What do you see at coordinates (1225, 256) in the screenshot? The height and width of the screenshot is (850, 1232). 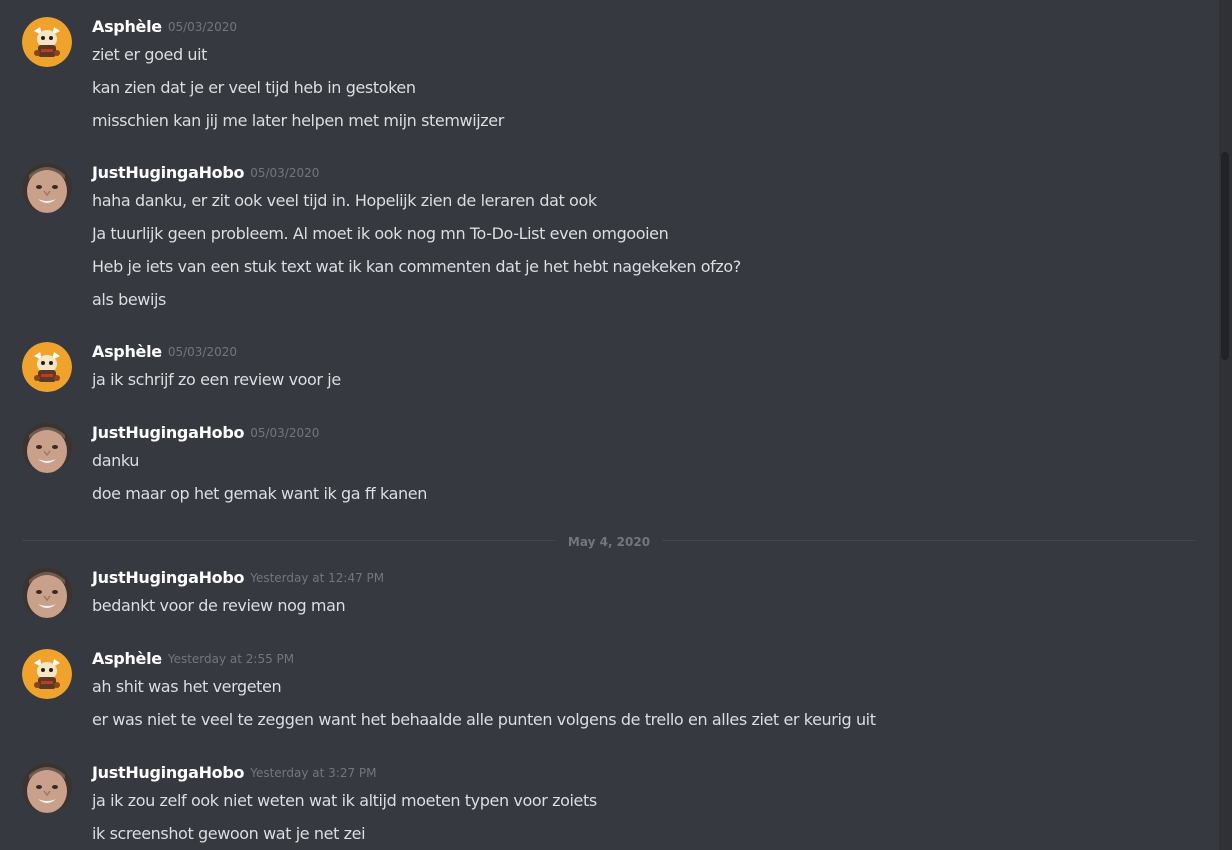 I see `scrollbar-thumb` at bounding box center [1225, 256].